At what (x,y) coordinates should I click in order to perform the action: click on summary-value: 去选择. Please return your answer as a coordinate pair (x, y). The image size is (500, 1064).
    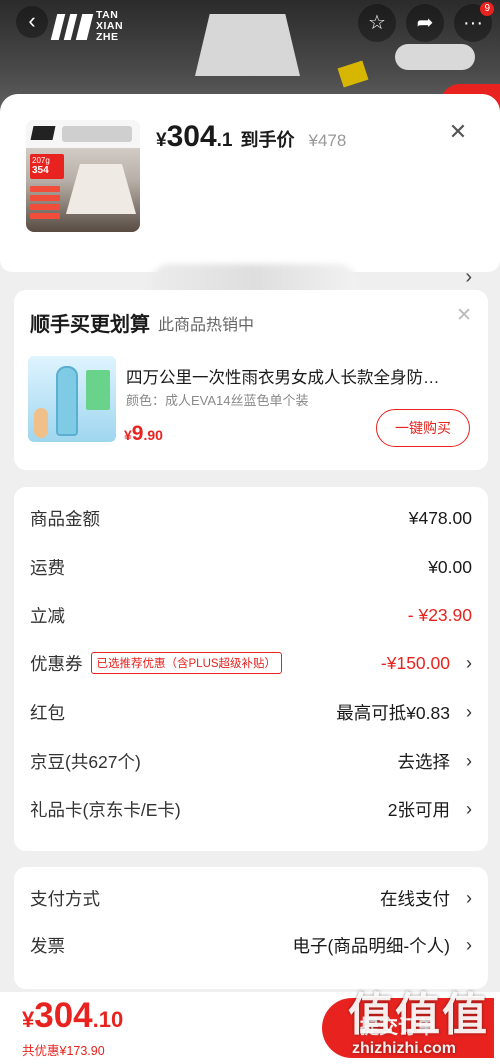
    Looking at the image, I should click on (424, 761).